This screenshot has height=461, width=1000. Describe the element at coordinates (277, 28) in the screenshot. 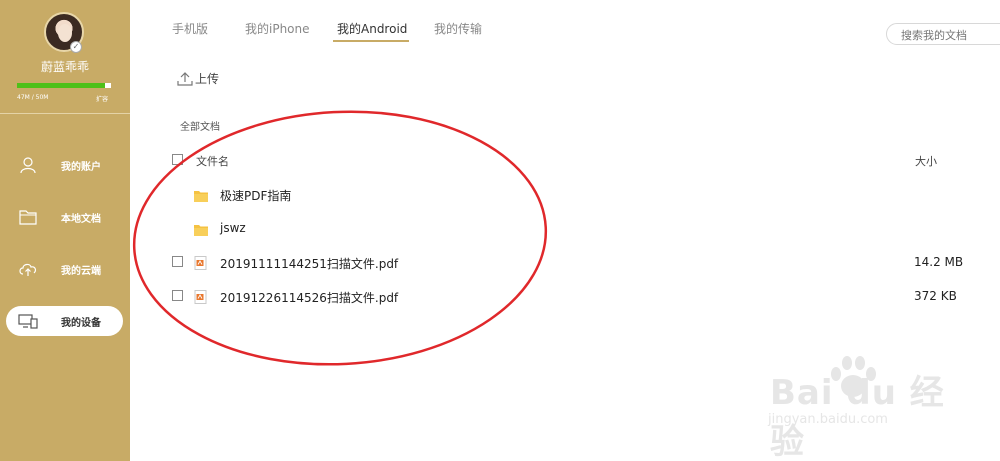

I see `tab-iphone: 我的iPhone` at that location.